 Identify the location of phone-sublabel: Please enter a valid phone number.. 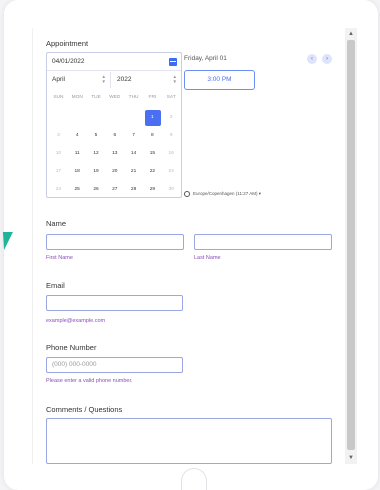
(89, 381).